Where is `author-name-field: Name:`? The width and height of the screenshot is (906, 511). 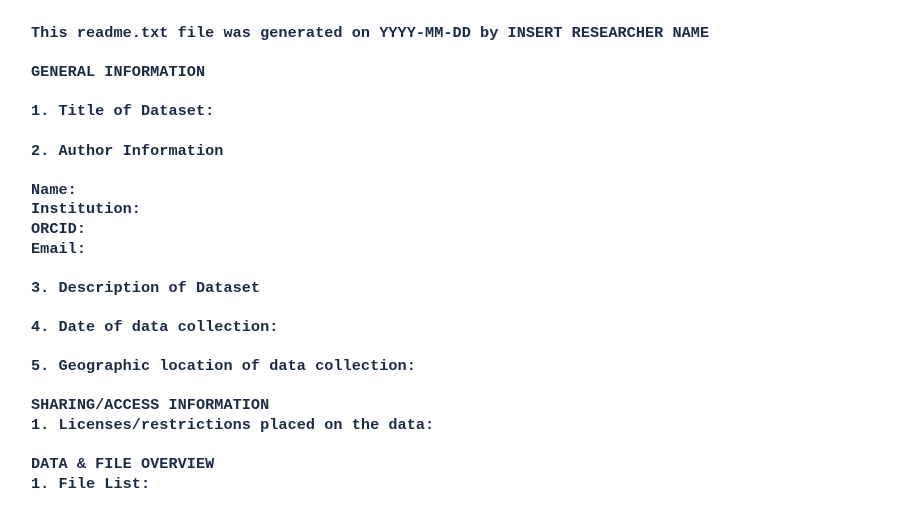 author-name-field: Name: is located at coordinates (54, 189).